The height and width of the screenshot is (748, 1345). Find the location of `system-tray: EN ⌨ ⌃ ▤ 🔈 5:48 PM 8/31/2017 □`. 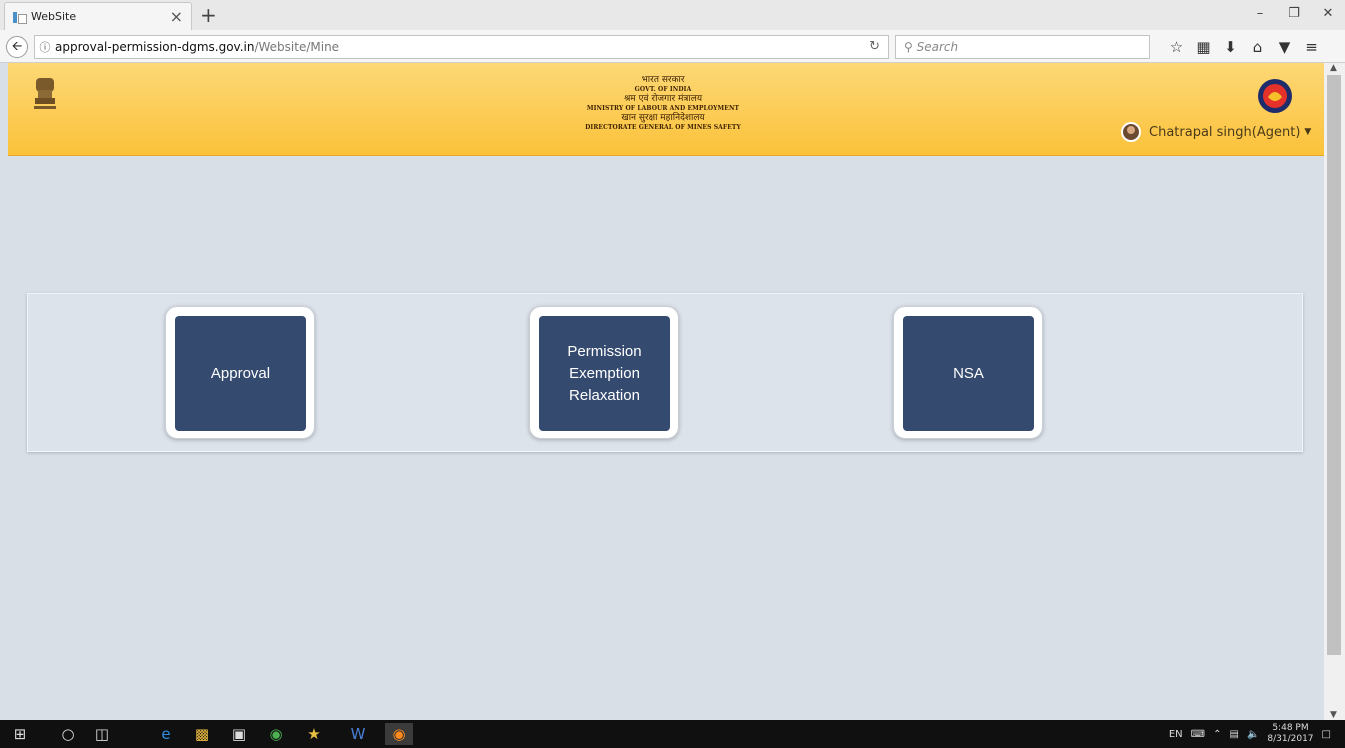

system-tray: EN ⌨ ⌃ ▤ 🔈 5:48 PM 8/31/2017 □ is located at coordinates (1246, 734).